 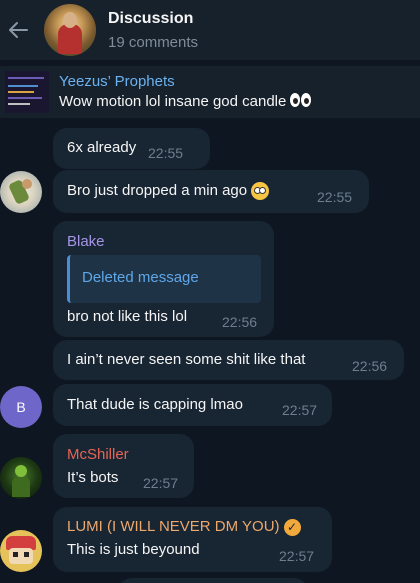 I want to click on chat-header: Discussion 19 comments, so click(x=210, y=30).